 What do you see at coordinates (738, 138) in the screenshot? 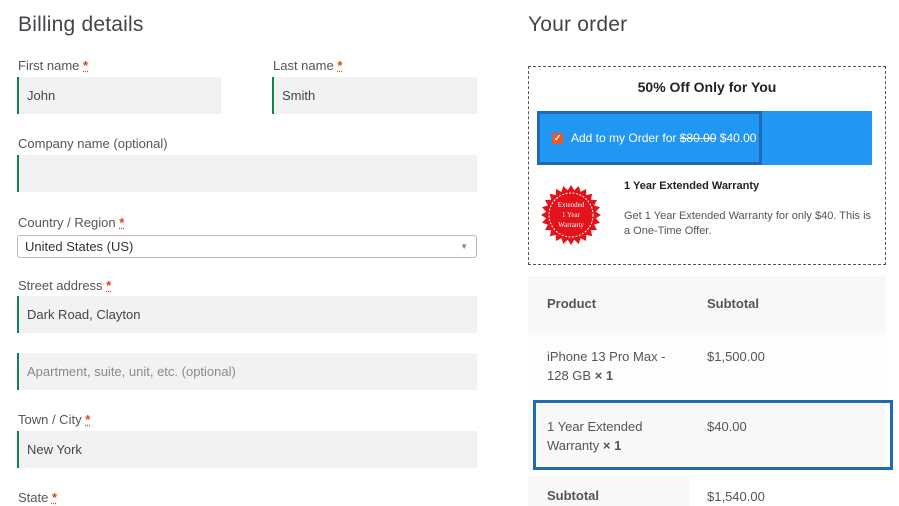
I see `new-price: $40.00` at bounding box center [738, 138].